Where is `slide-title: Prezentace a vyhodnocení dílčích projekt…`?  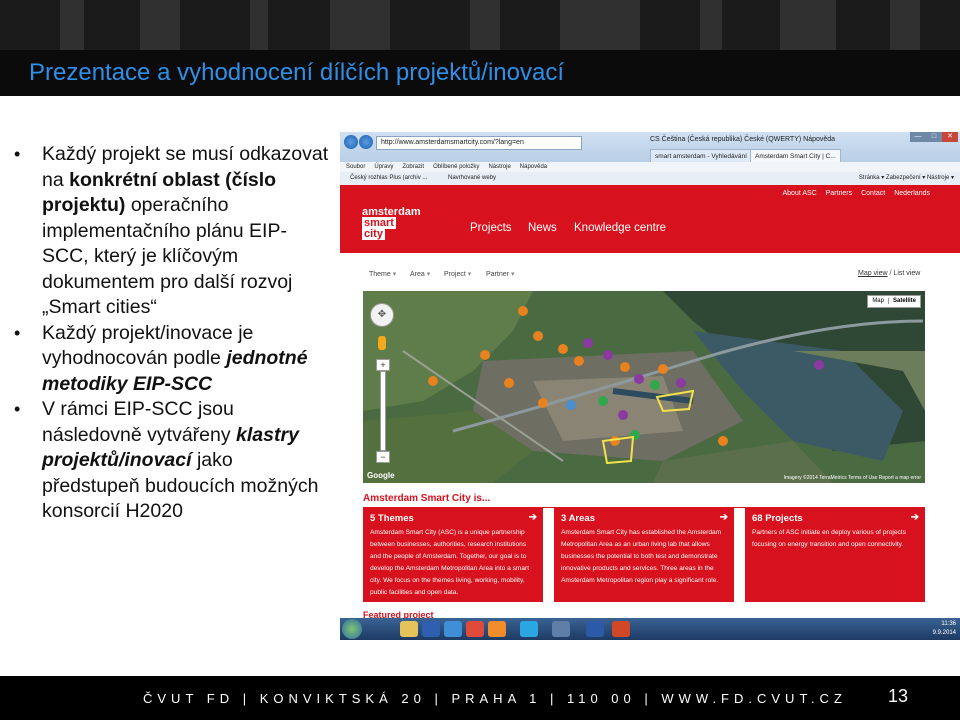 slide-title: Prezentace a vyhodnocení dílčích projekt… is located at coordinates (296, 72).